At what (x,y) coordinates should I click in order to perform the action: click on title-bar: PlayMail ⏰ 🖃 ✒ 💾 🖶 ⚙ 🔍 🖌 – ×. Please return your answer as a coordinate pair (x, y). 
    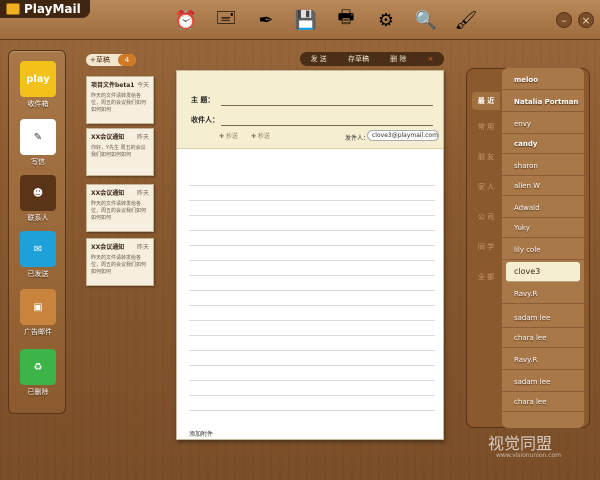
    Looking at the image, I should click on (300, 20).